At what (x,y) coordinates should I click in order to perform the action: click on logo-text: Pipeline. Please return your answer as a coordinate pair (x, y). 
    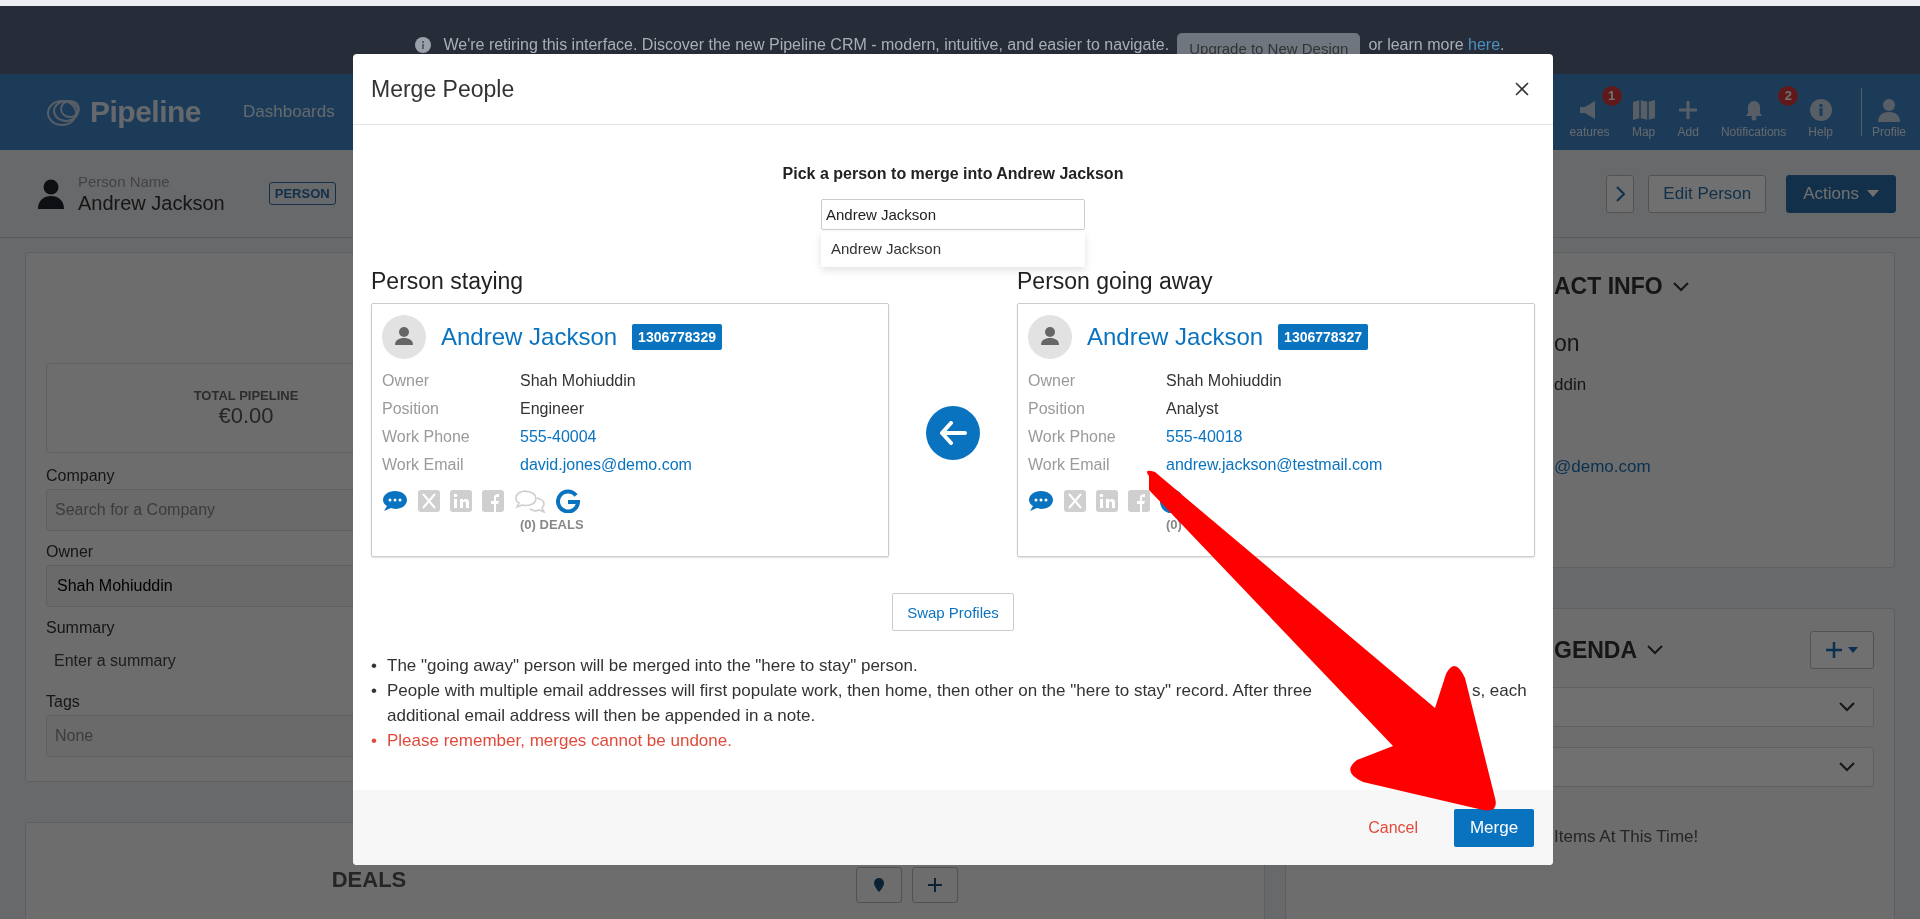
    Looking at the image, I should click on (146, 112).